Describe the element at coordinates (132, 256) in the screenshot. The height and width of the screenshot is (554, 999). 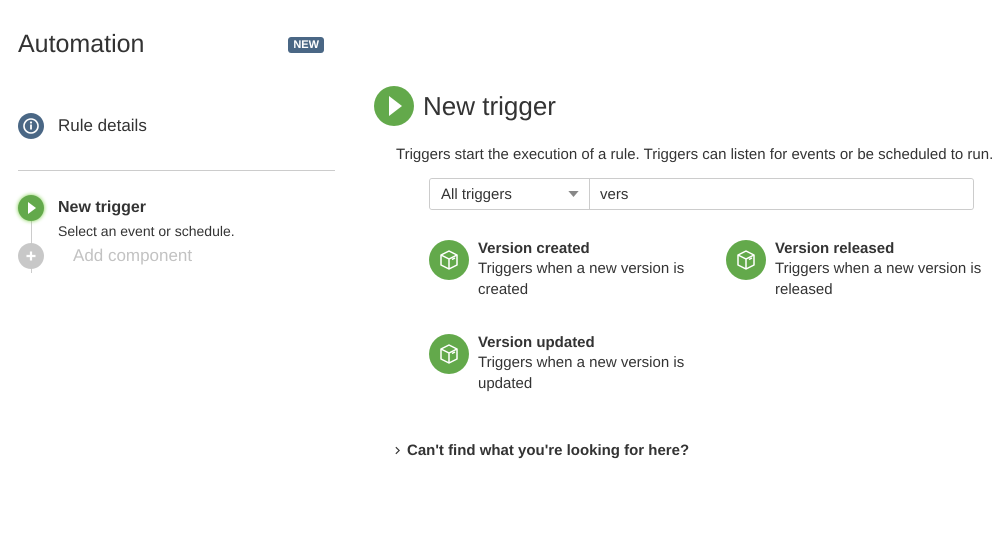
I see `step-label: Add component` at that location.